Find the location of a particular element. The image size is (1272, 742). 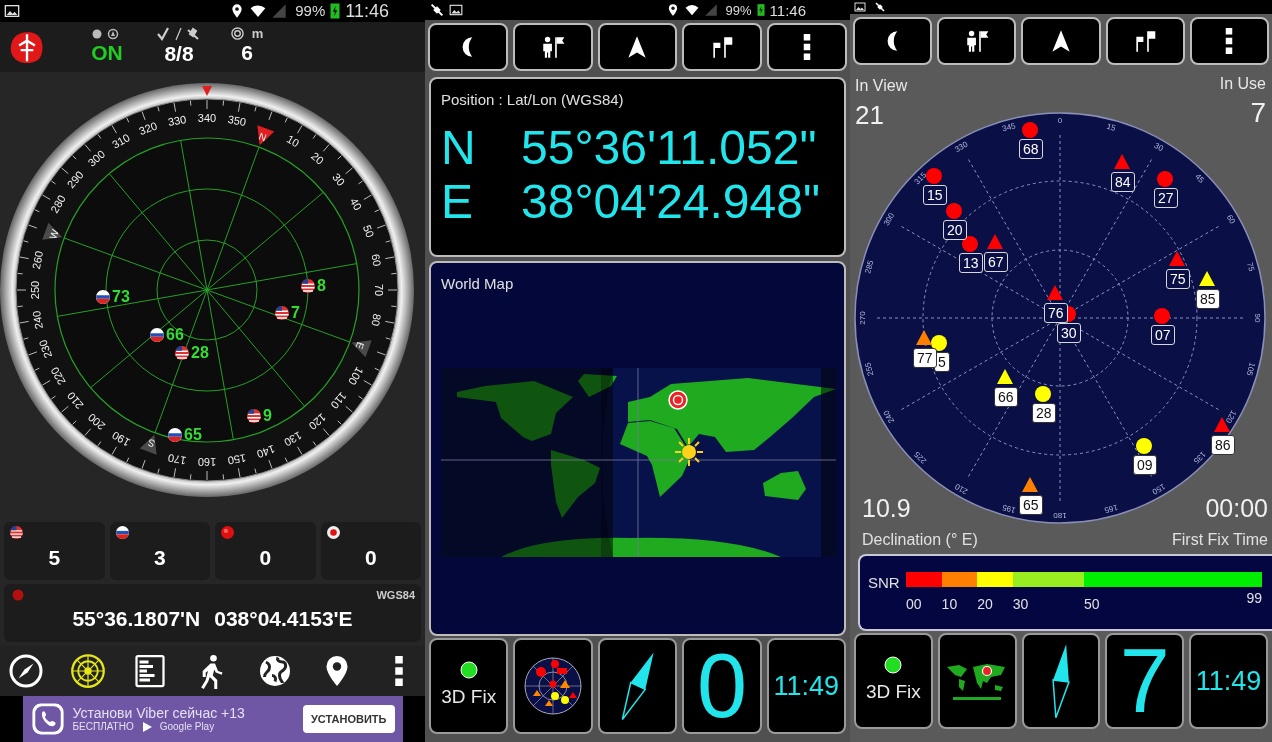

battery-level: 99% is located at coordinates (738, 10).